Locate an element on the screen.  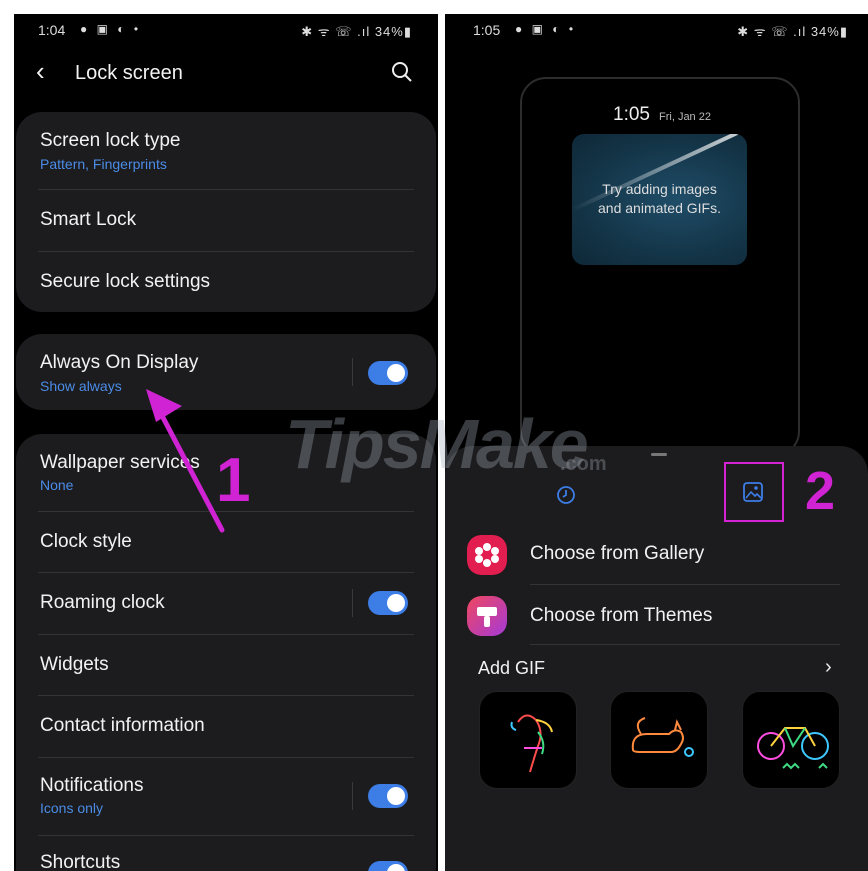
roaming-clock-toggle is located at coordinates (388, 603).